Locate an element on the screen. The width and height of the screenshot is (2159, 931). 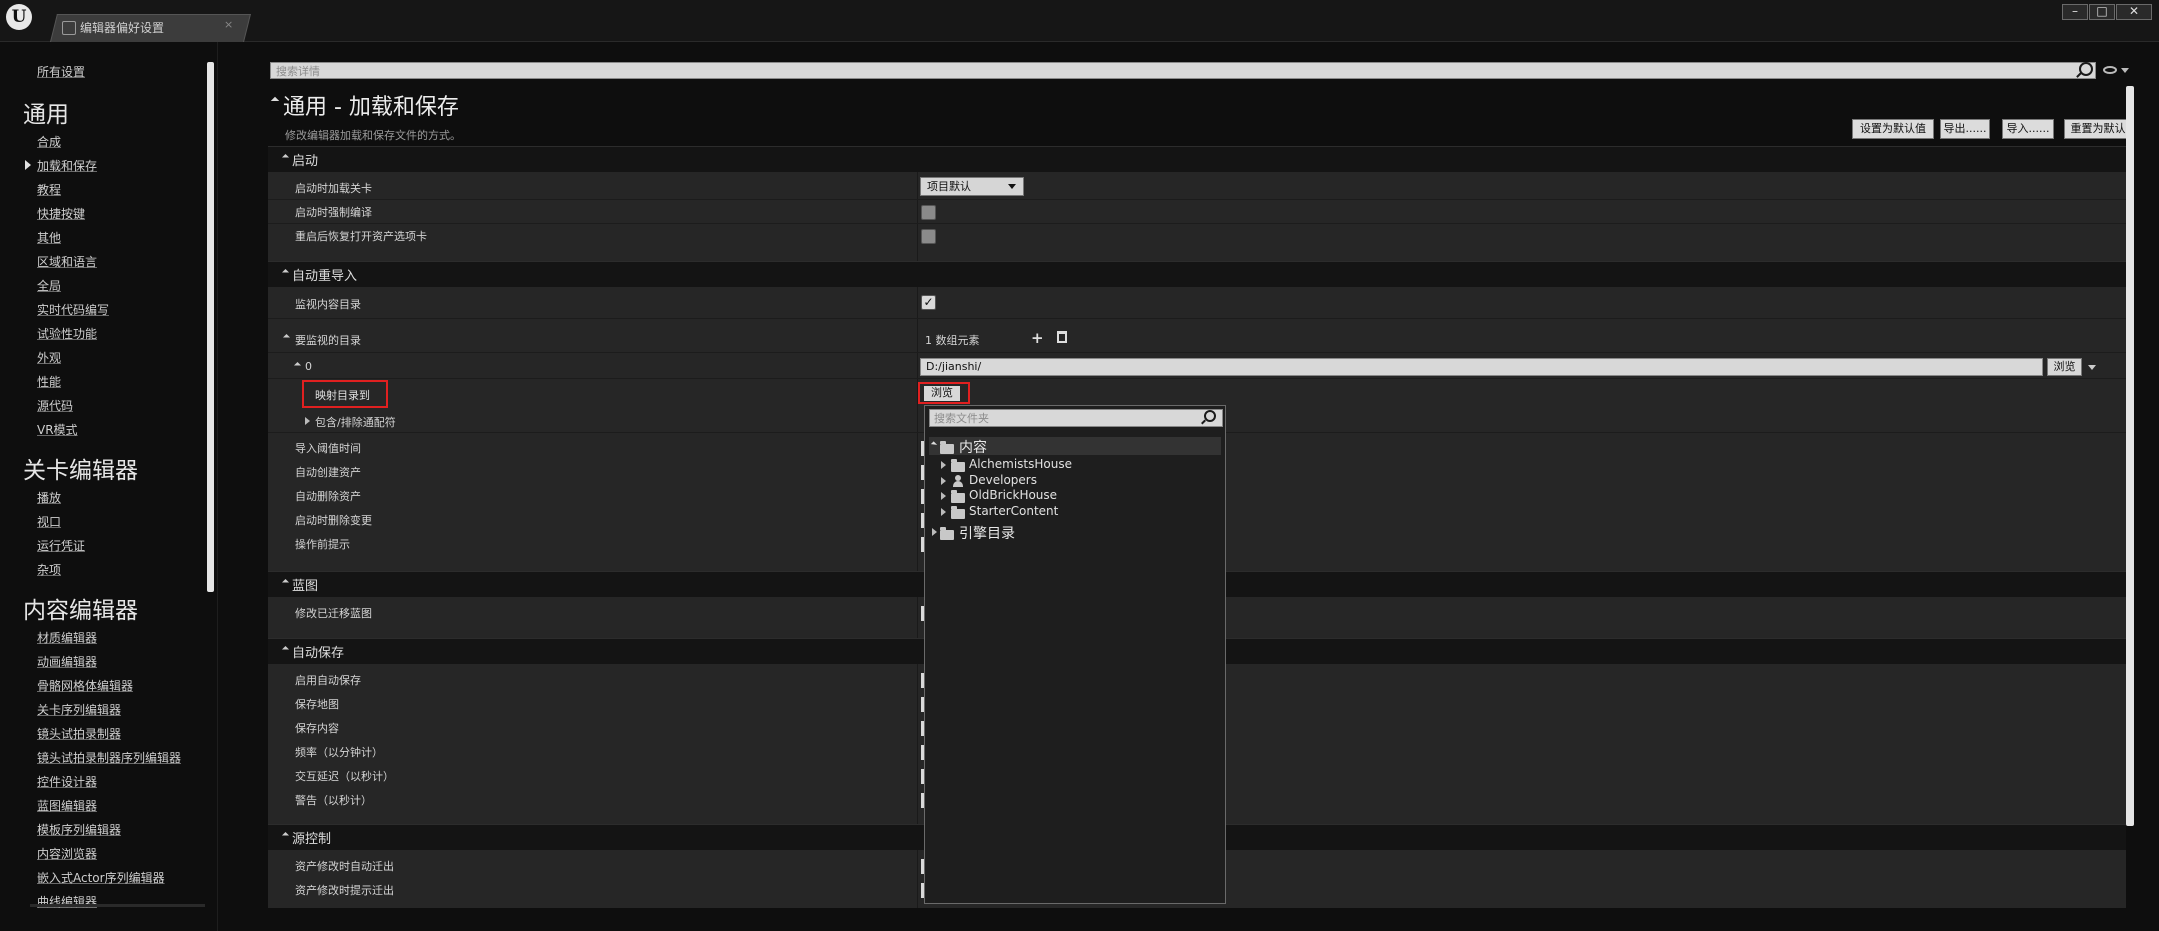
sidebar-heading-level-editor: 关卡编辑器 is located at coordinates (80, 471).